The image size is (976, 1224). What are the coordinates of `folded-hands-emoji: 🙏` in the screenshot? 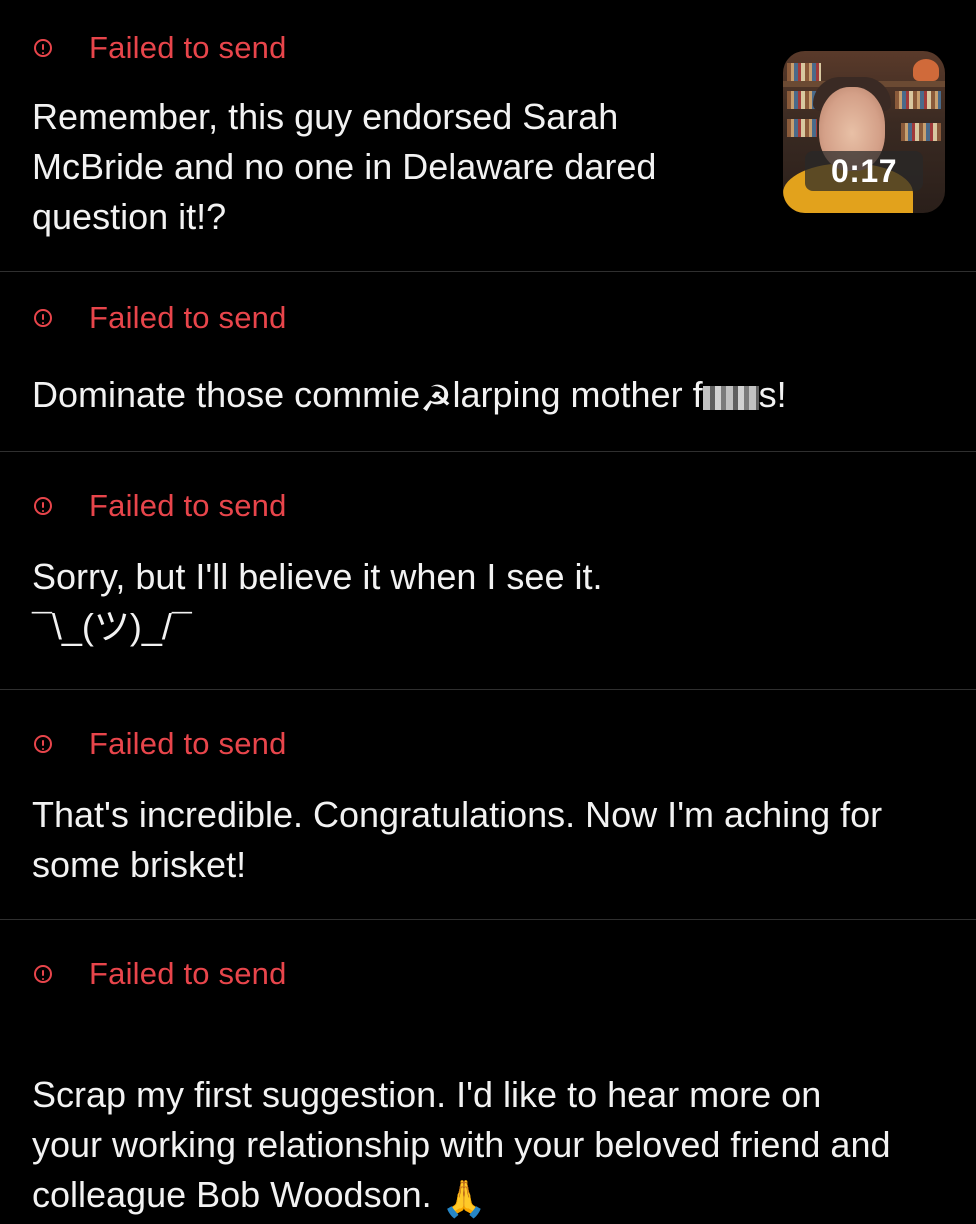 It's located at (464, 1198).